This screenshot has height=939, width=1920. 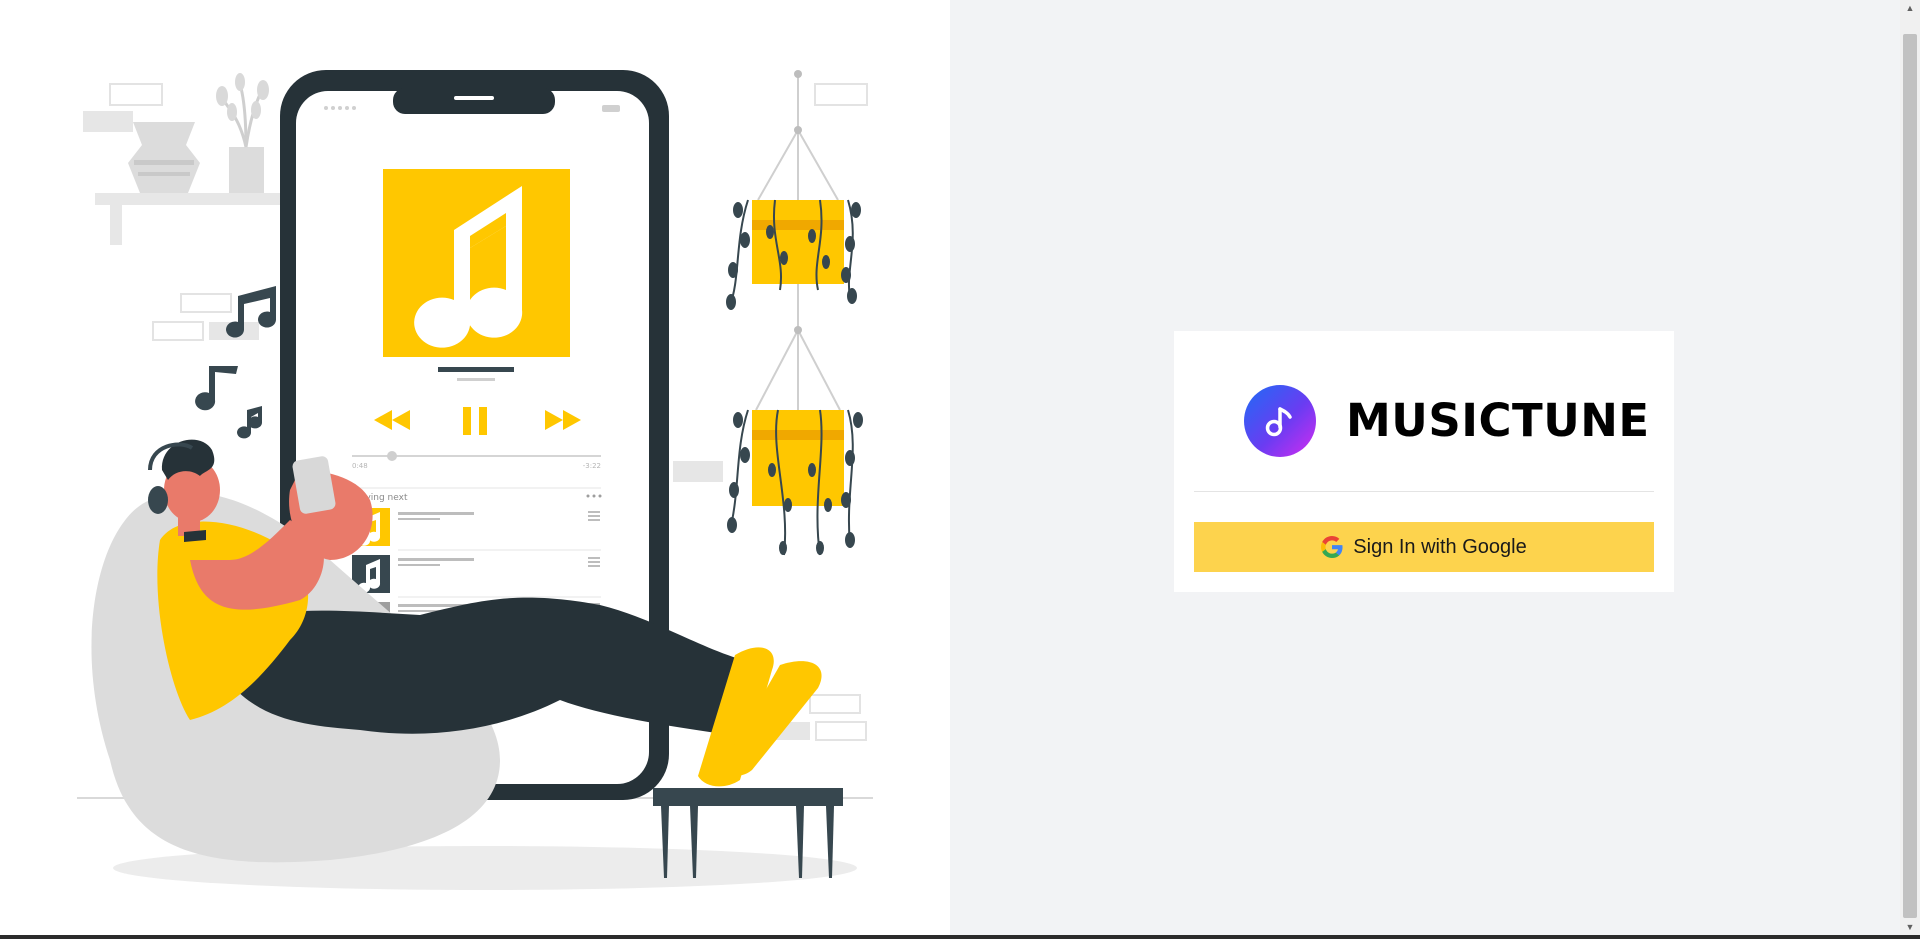 What do you see at coordinates (1910, 927) in the screenshot?
I see `scroll-down-icon: ▼` at bounding box center [1910, 927].